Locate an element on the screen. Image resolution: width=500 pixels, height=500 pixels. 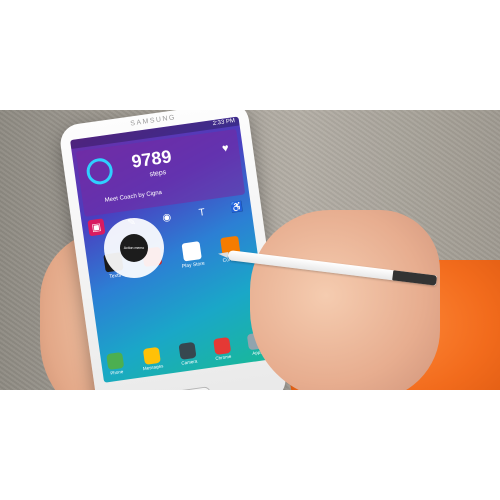
chrome-icon is located at coordinates (221, 346).